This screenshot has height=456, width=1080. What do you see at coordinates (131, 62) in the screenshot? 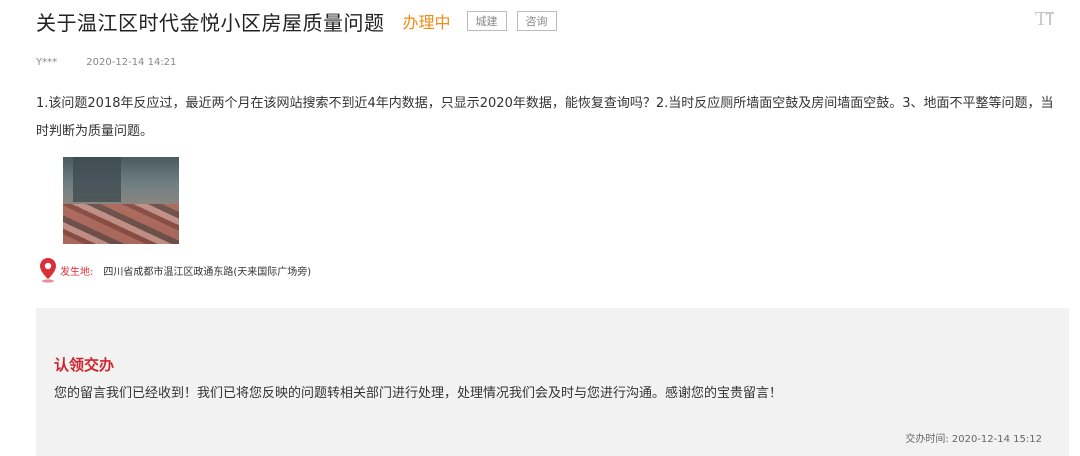
I see `post-time: 2020-12-14 14:21` at bounding box center [131, 62].